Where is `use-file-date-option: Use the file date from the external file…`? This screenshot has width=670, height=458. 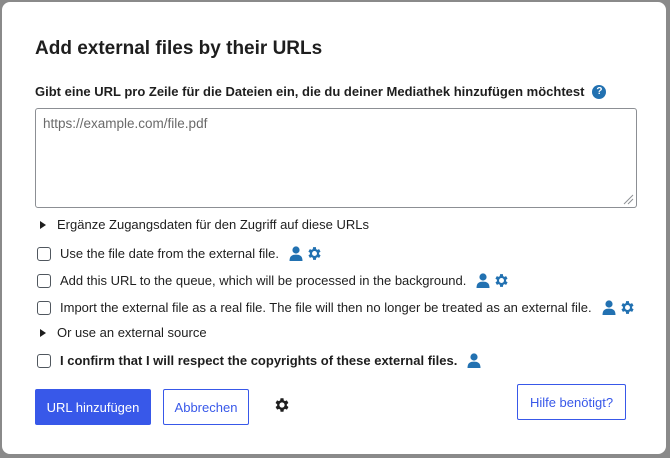
use-file-date-option: Use the file date from the external file… is located at coordinates (180, 253).